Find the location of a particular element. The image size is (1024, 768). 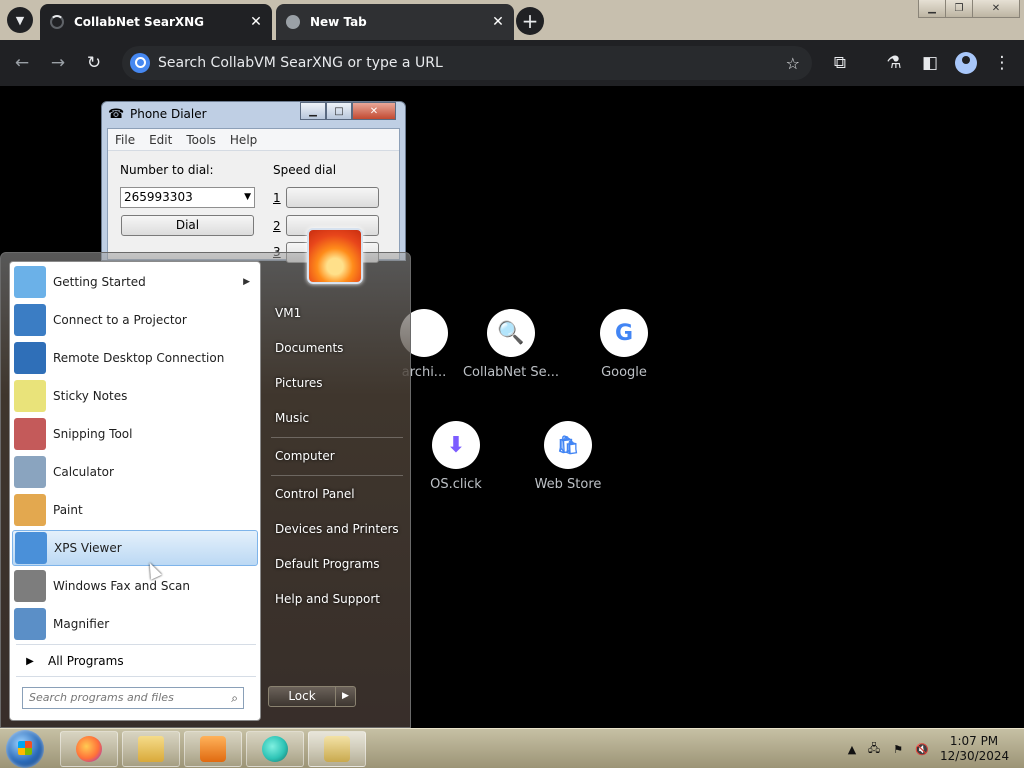

taskbar: ▲ 🖧 ⚑ 🔇 1:07 PM 12/30/2024 is located at coordinates (512, 748).